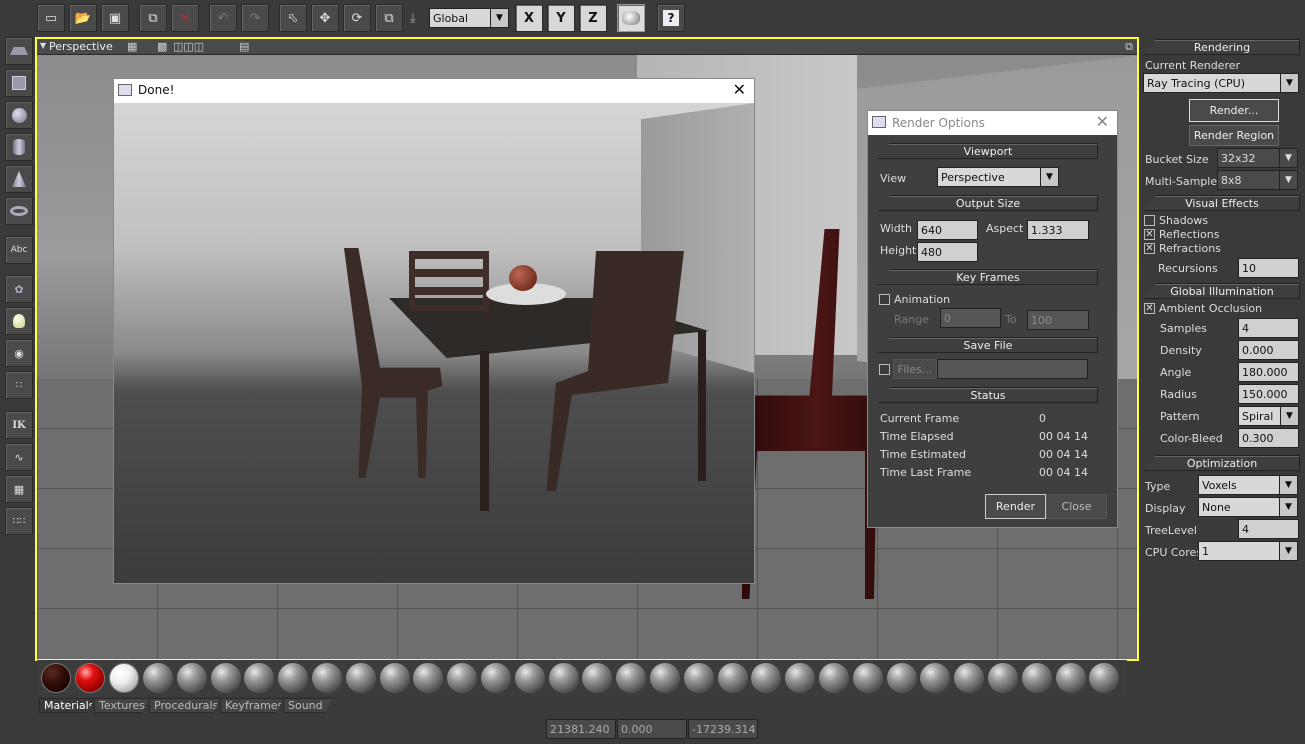 This screenshot has height=744, width=1305. What do you see at coordinates (19, 521) in the screenshot?
I see `scatter-button: ∷∷` at bounding box center [19, 521].